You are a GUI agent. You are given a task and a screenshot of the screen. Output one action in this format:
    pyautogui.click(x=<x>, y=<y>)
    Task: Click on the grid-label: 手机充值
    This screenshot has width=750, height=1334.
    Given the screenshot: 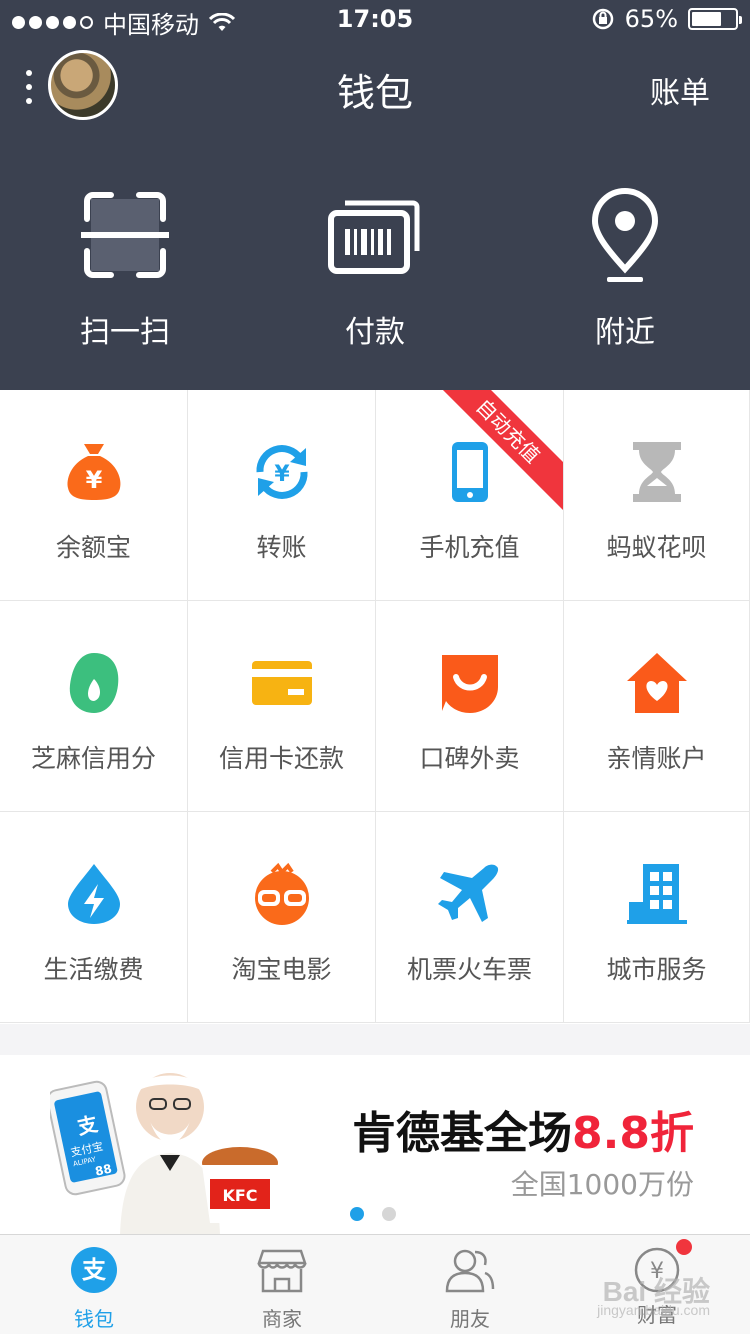 What is the action you would take?
    pyautogui.click(x=469, y=547)
    